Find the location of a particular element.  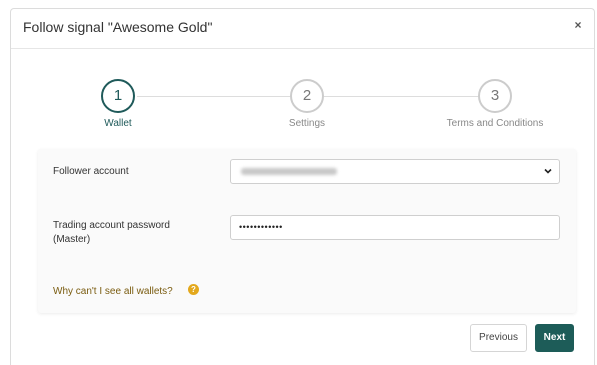

help-icon: ? is located at coordinates (193, 289).